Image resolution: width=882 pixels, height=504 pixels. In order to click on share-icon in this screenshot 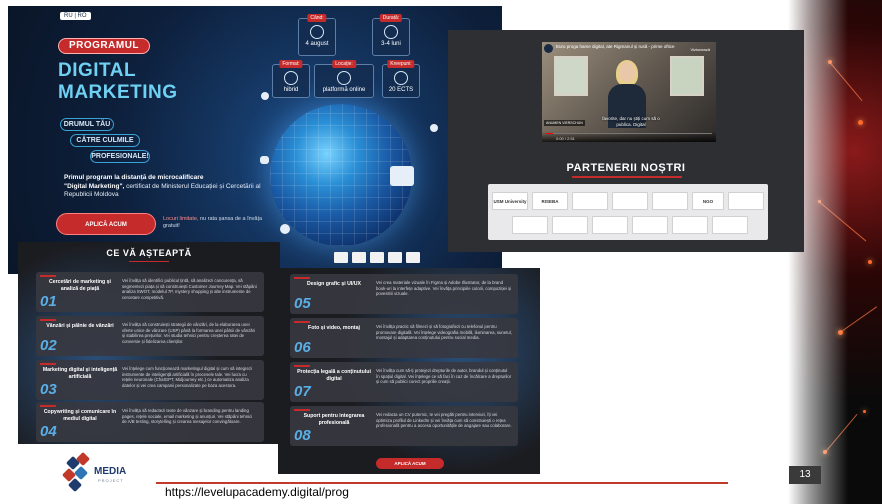, I will do `click(285, 229)`.